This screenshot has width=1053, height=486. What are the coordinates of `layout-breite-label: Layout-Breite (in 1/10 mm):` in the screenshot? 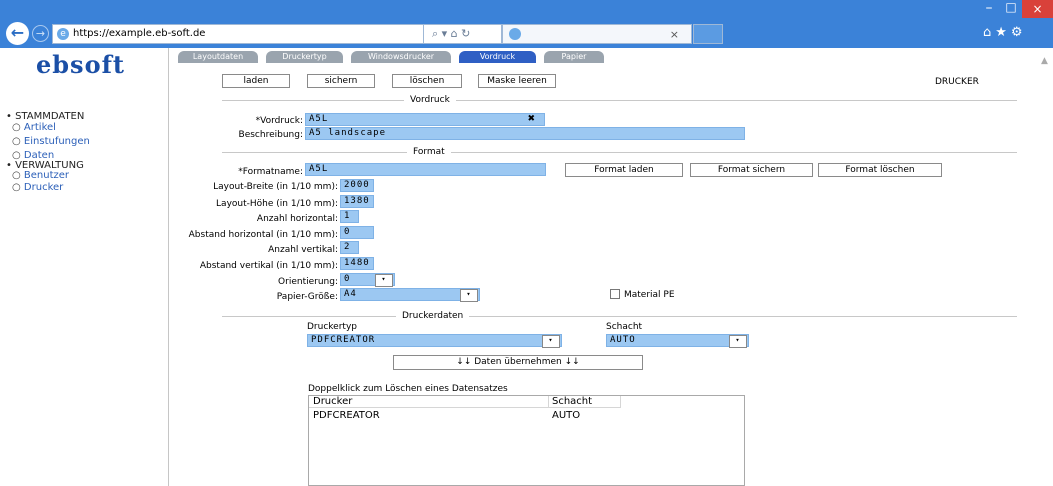 It's located at (275, 187).